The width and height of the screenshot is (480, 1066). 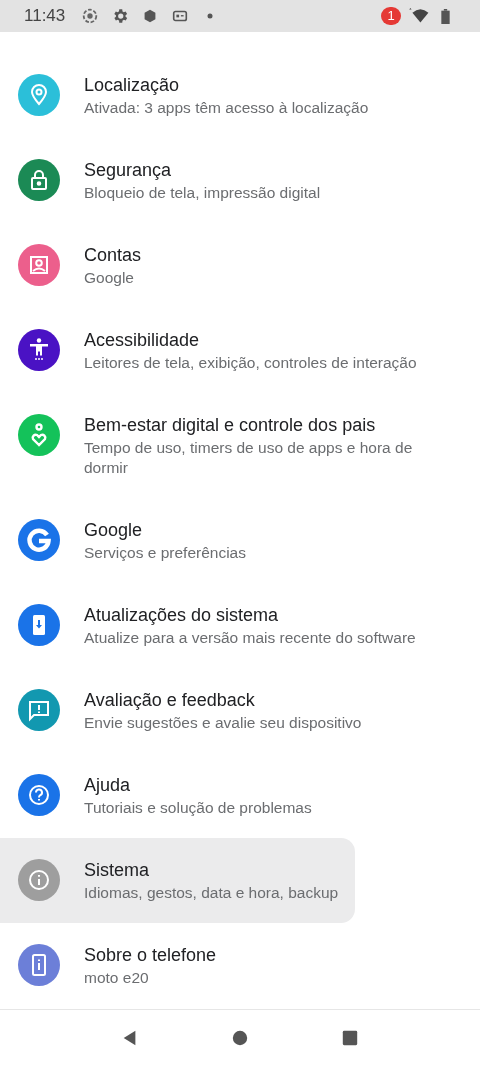 I want to click on item-title: Localização, so click(x=132, y=85).